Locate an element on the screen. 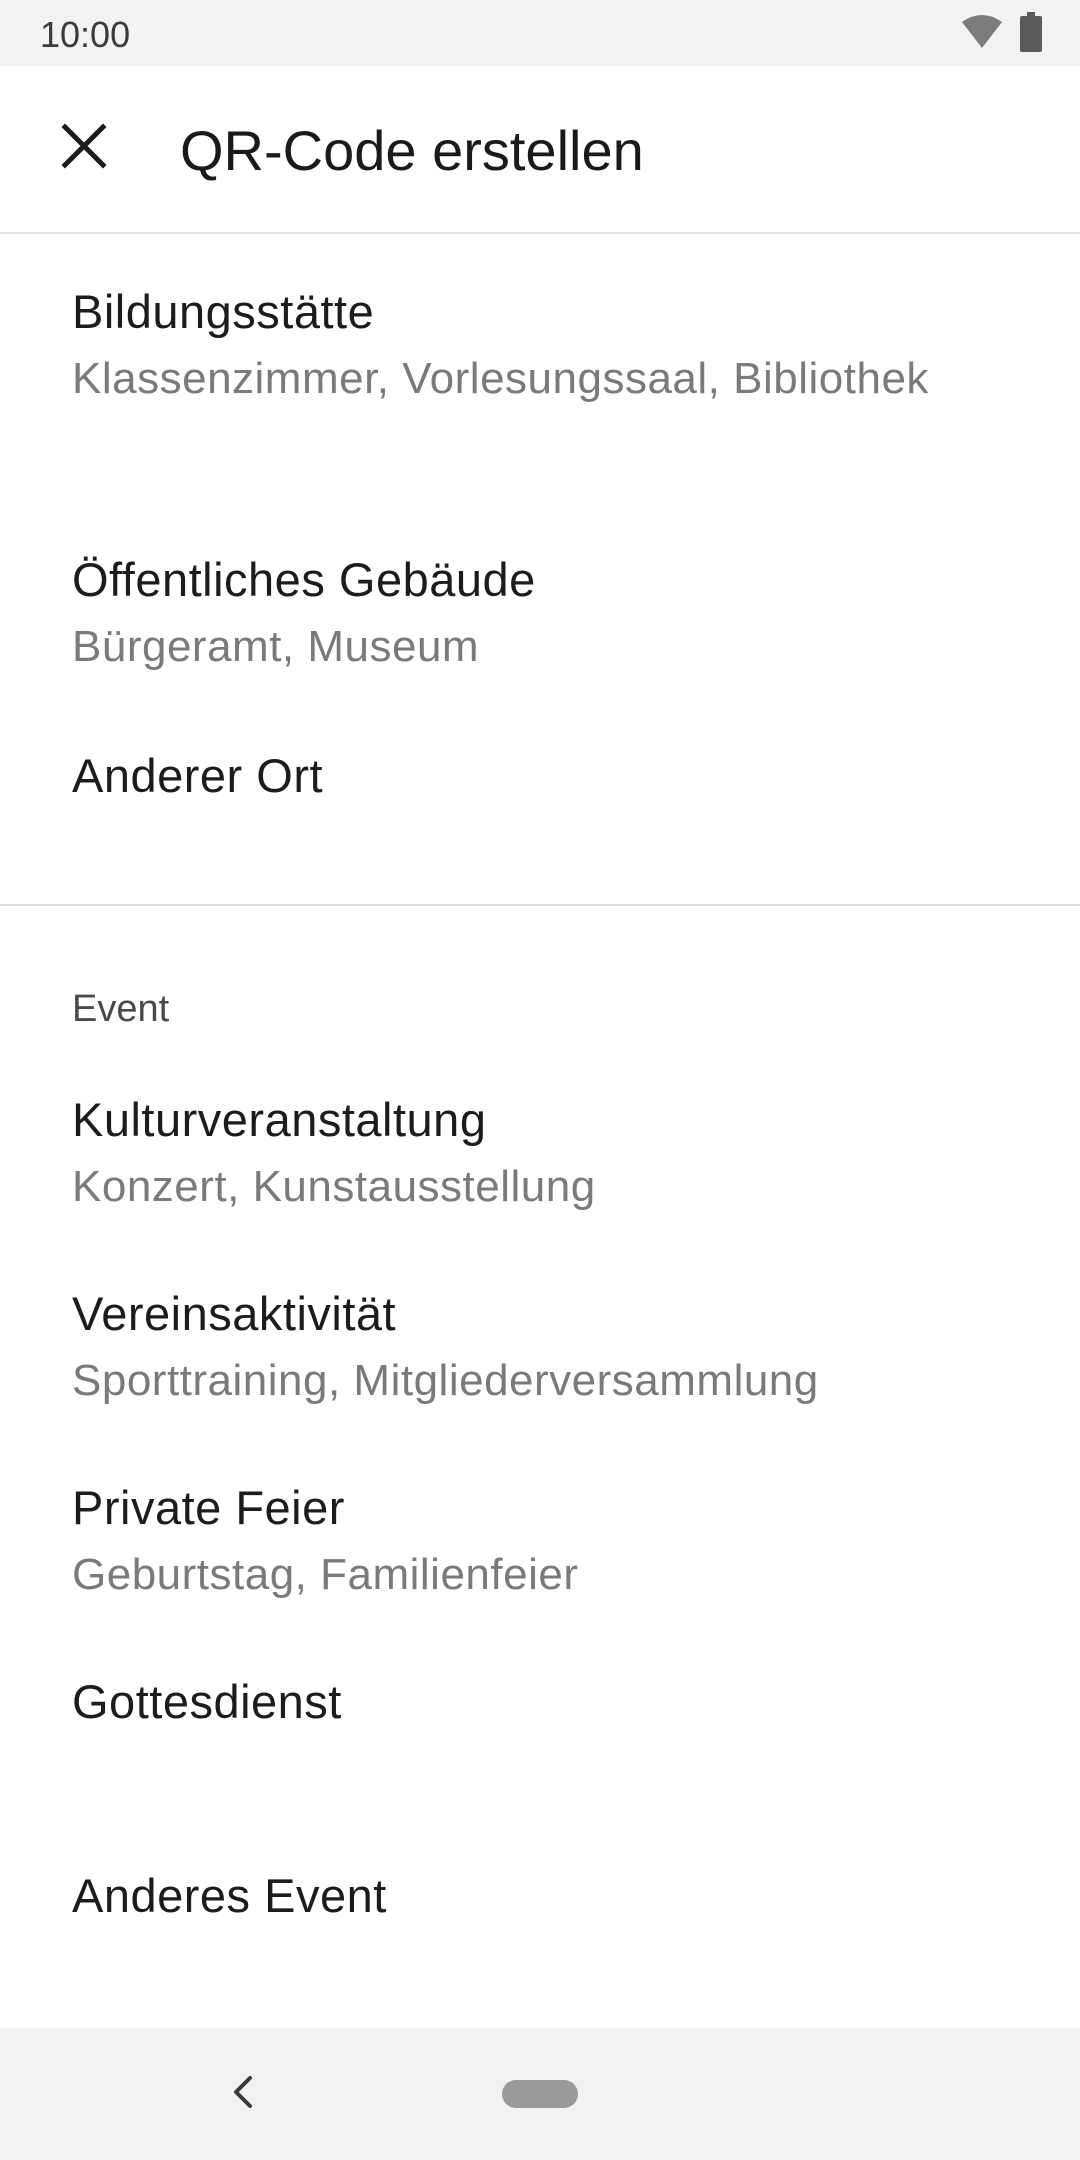 The width and height of the screenshot is (1080, 2160). list-item-title: Anderer Ort is located at coordinates (198, 775).